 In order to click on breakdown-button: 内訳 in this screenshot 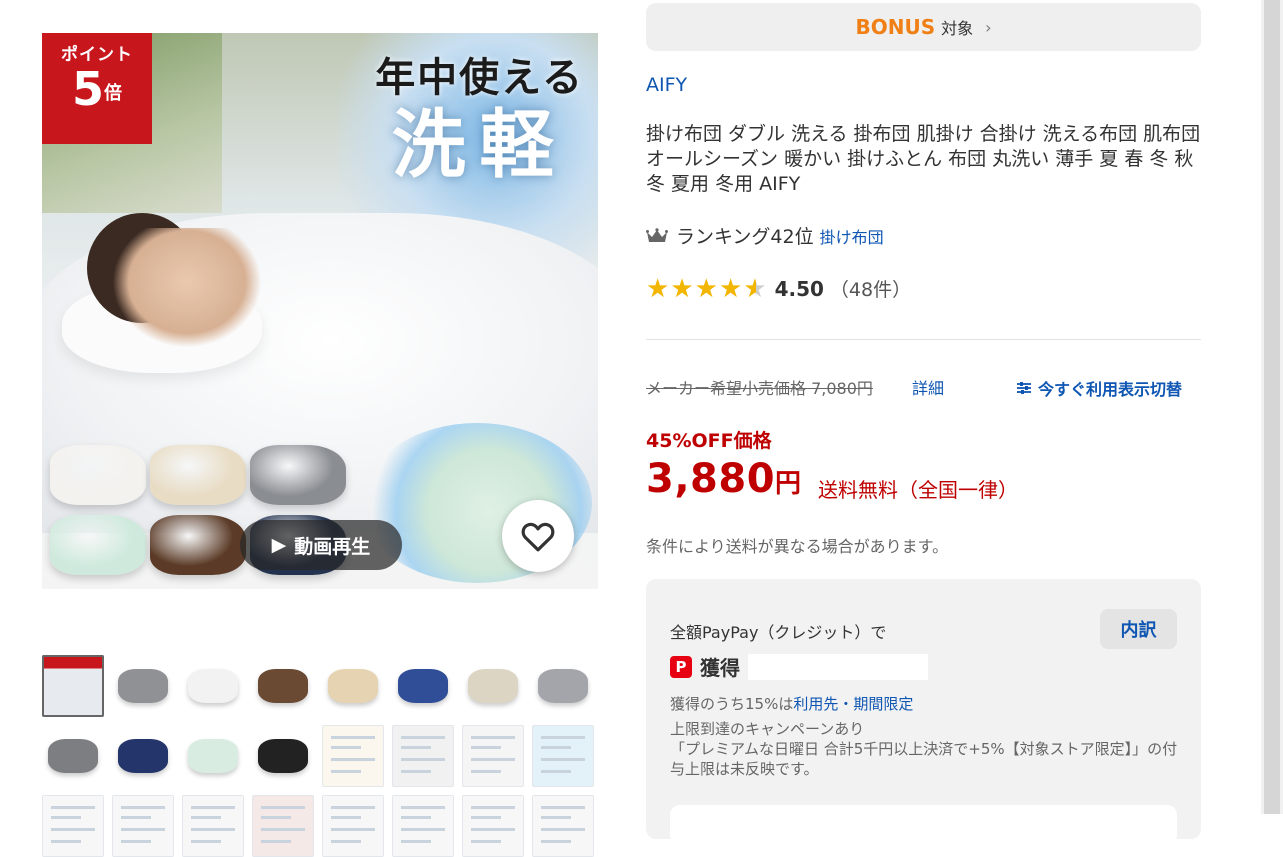, I will do `click(1138, 629)`.